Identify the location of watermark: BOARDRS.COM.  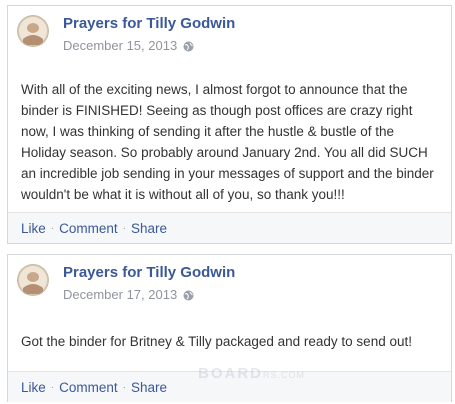
(251, 373).